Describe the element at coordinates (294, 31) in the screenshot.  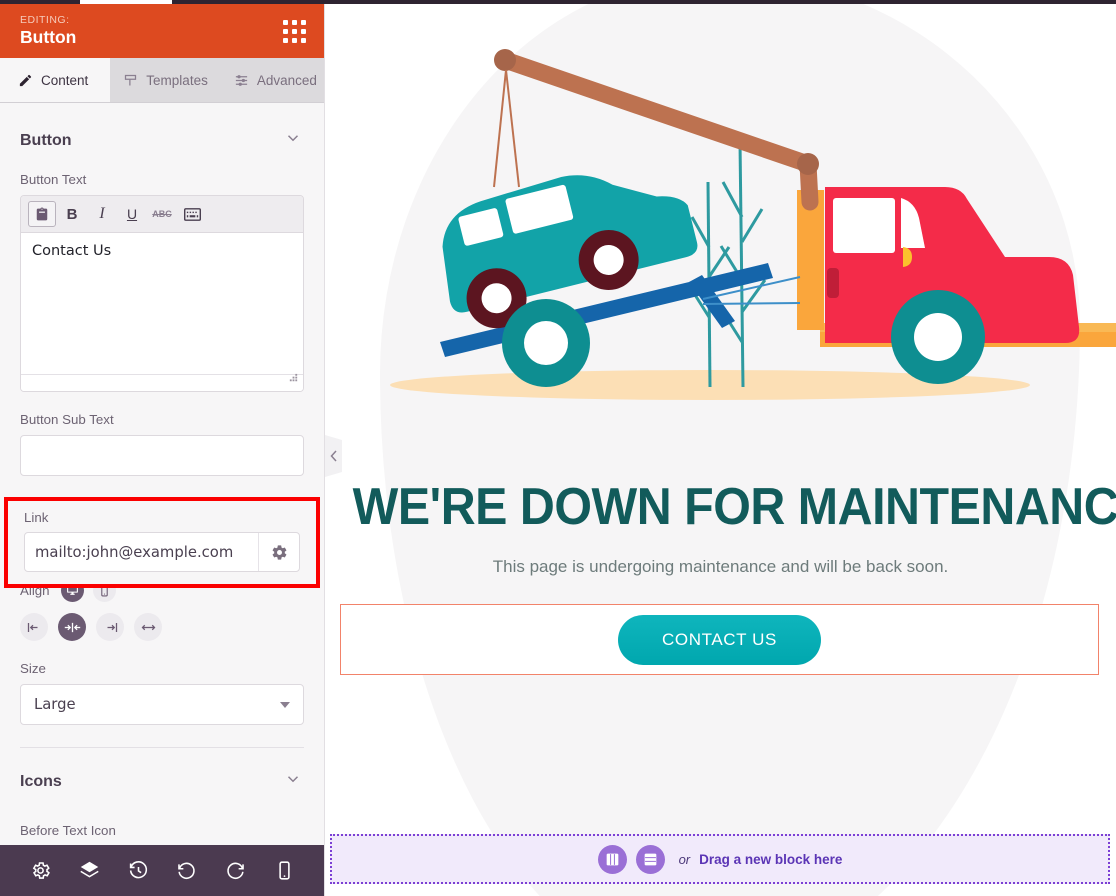
I see `grid-dots-icon` at that location.